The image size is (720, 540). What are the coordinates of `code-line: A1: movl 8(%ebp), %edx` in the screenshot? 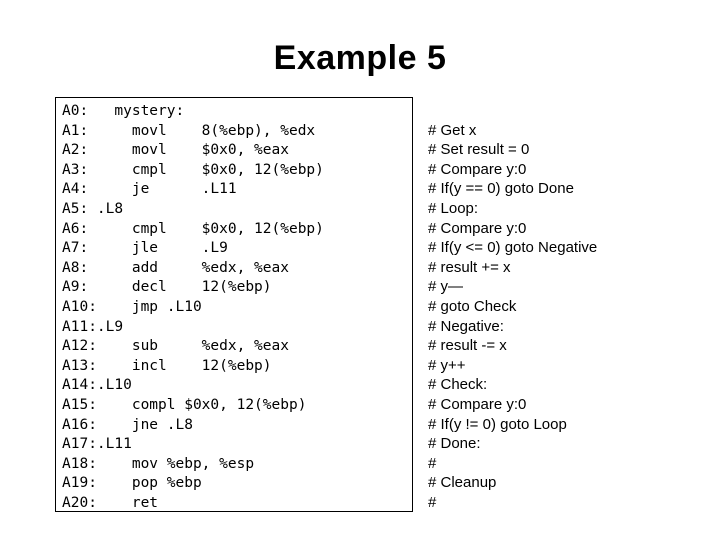 It's located at (189, 130).